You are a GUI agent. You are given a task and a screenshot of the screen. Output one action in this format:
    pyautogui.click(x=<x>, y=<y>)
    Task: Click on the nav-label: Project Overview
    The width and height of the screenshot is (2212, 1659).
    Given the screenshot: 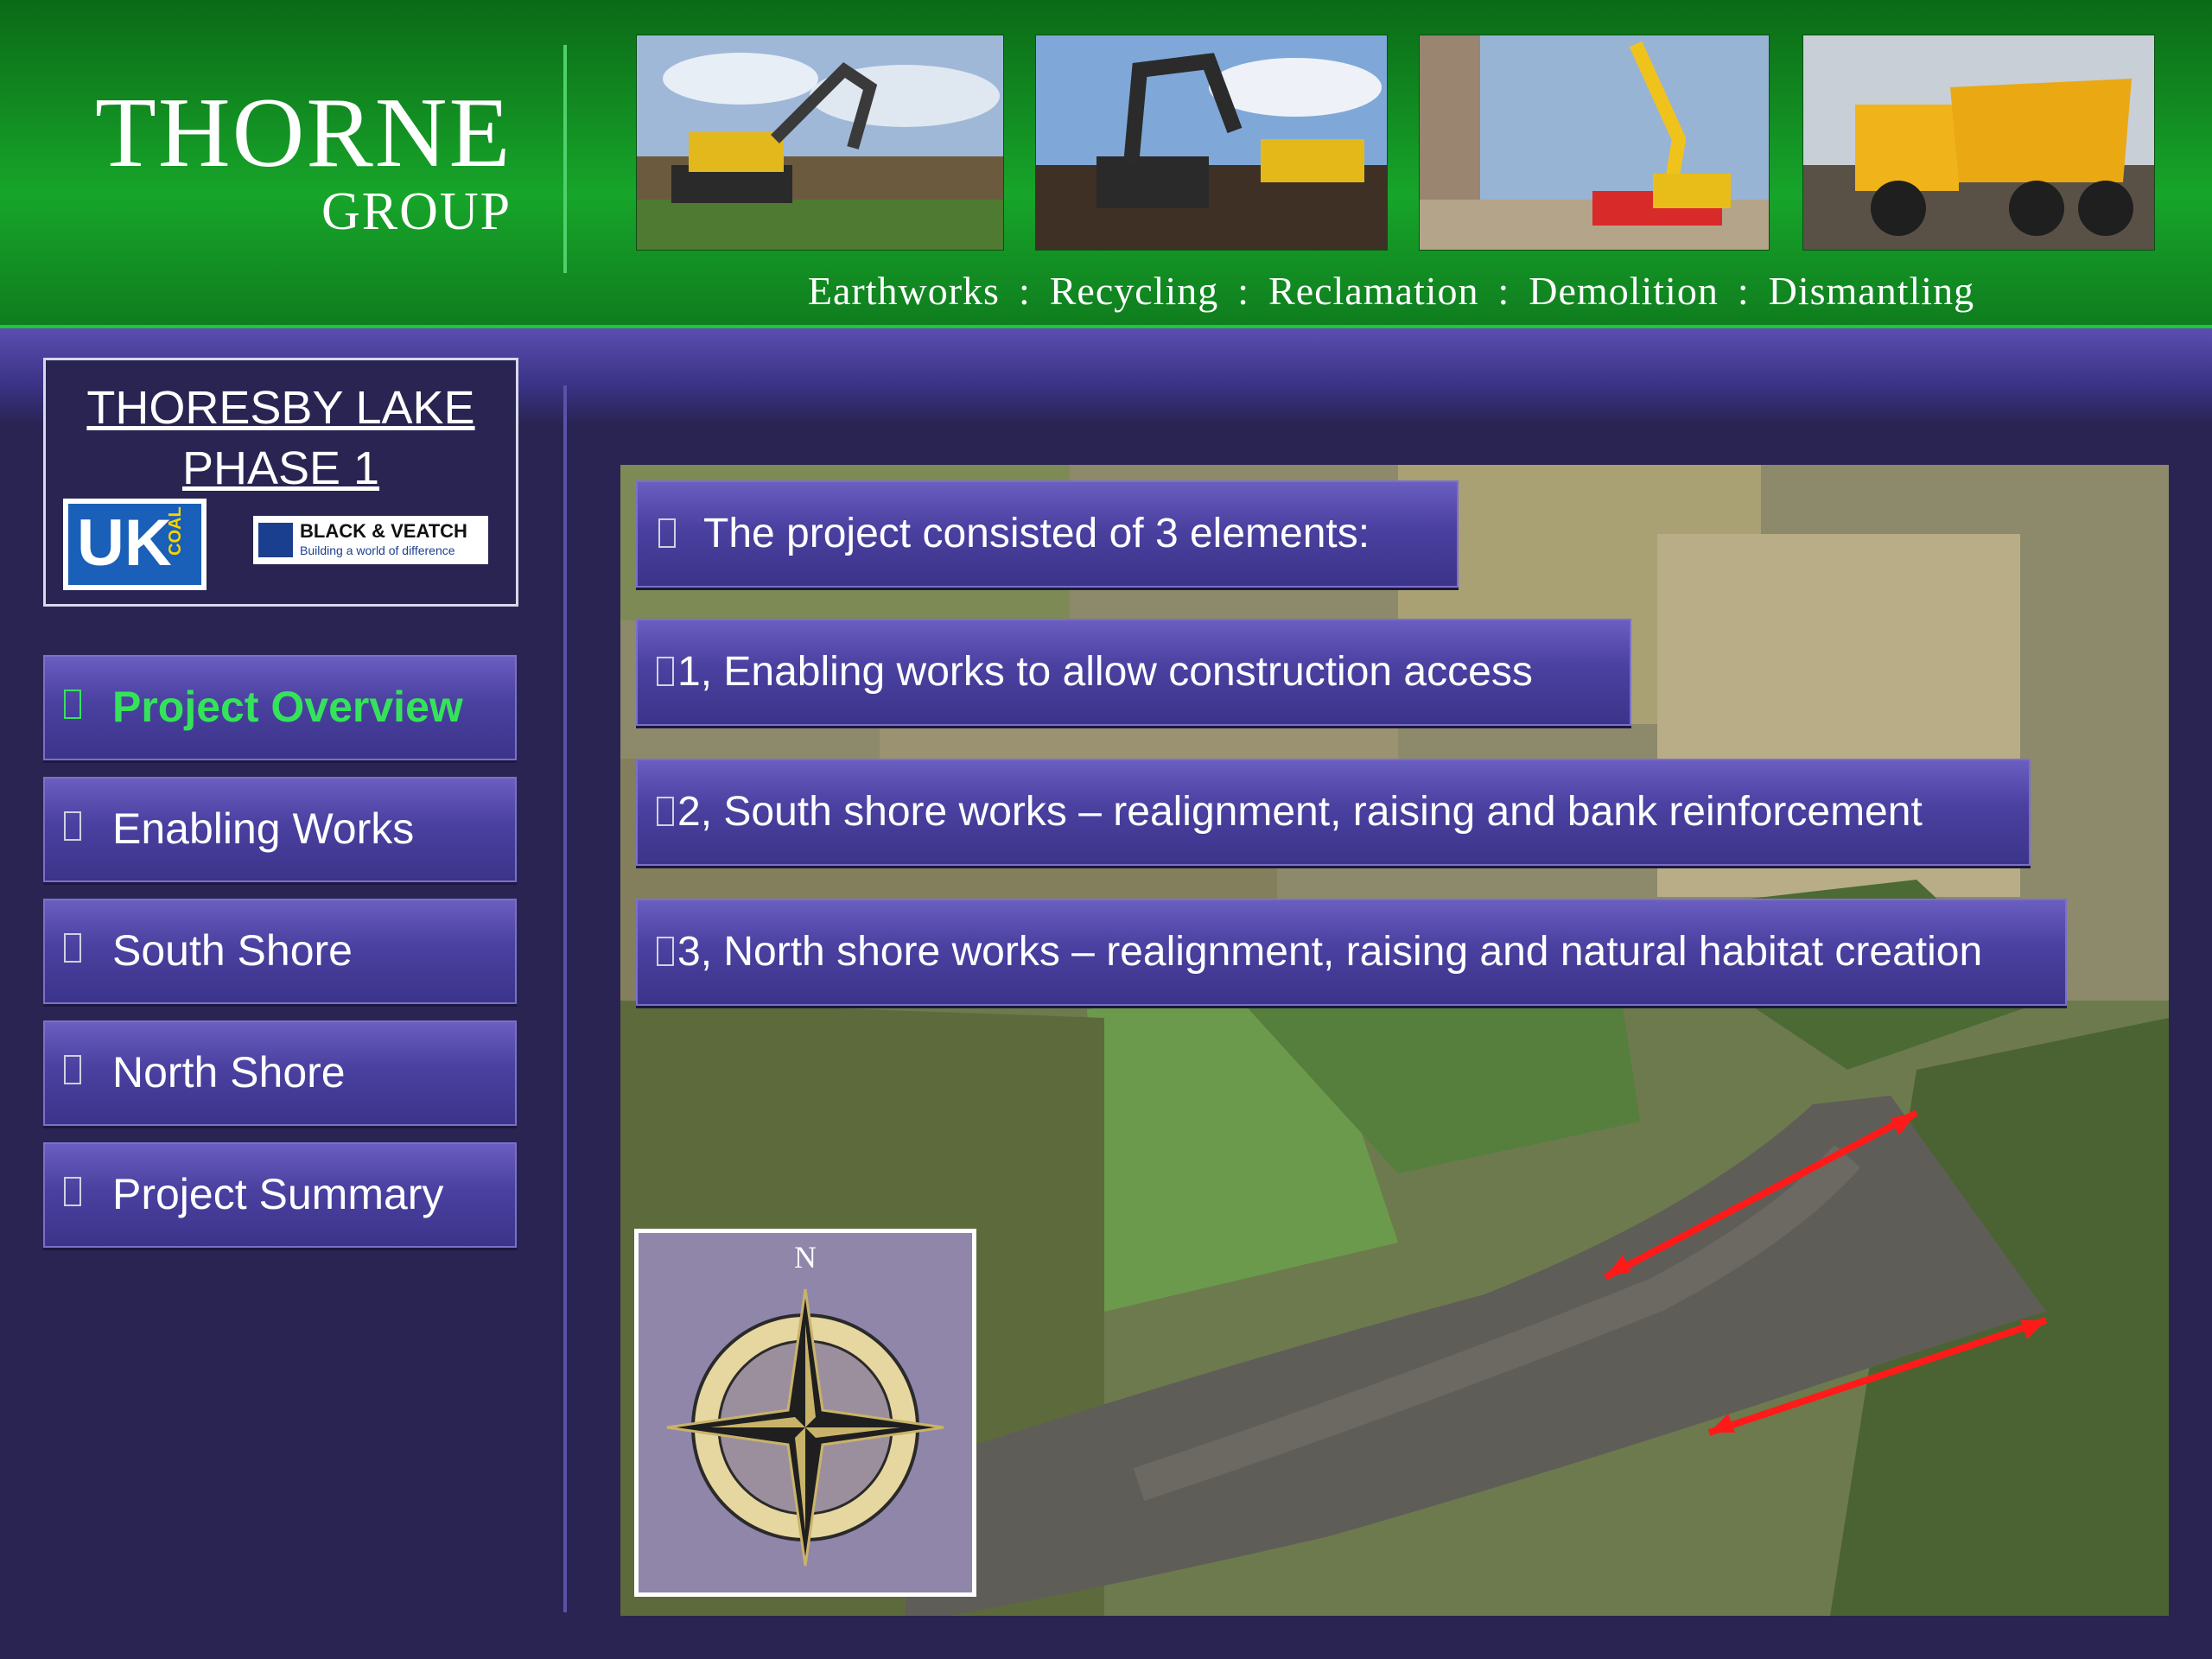 What is the action you would take?
    pyautogui.click(x=287, y=707)
    